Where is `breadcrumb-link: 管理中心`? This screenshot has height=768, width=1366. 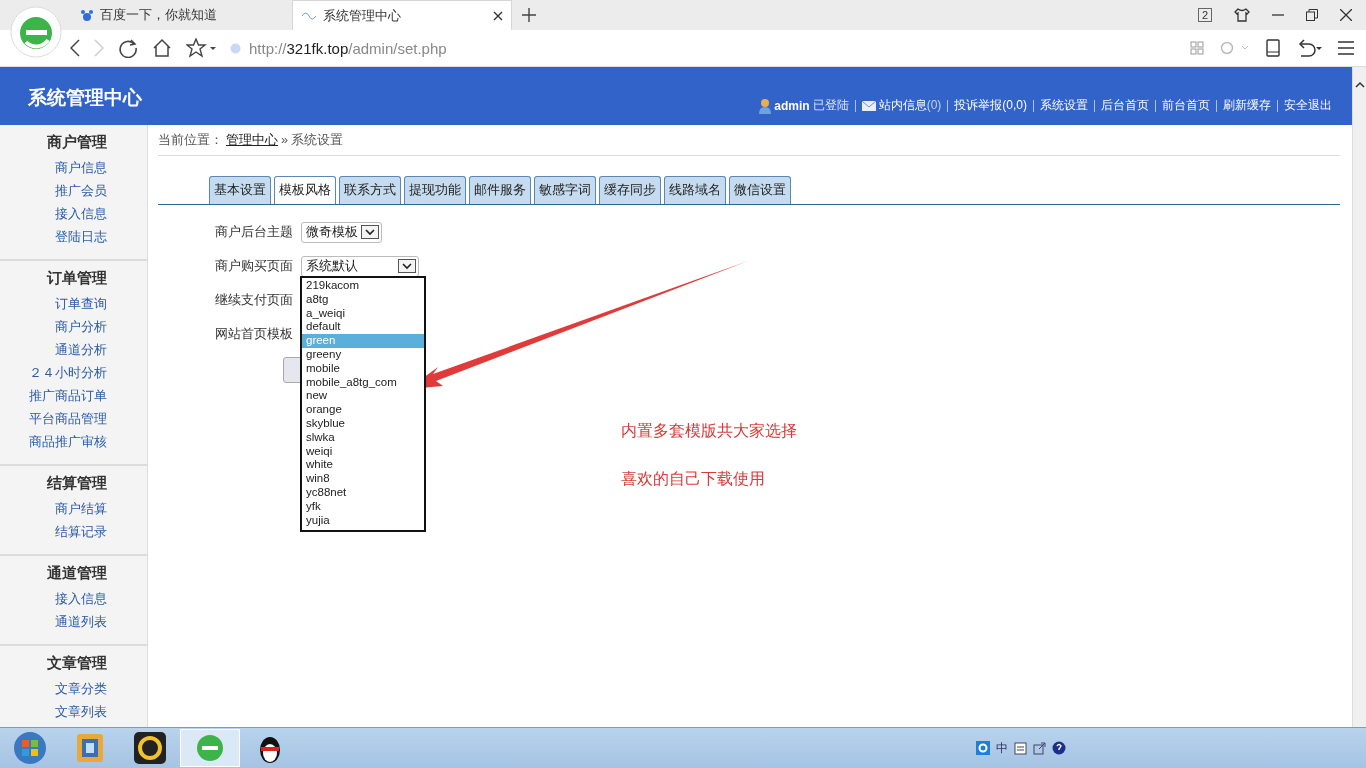
breadcrumb-link: 管理中心 is located at coordinates (252, 140).